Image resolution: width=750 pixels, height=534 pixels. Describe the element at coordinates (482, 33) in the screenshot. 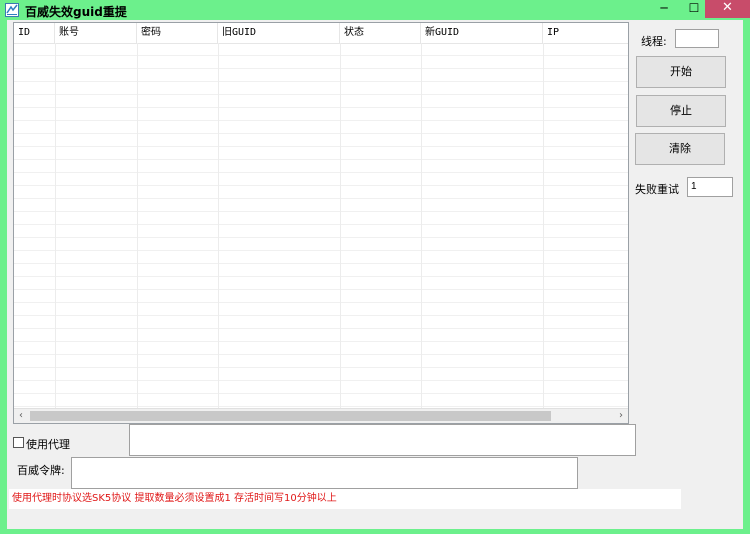

I see `column-header-new-guid: 新GUID` at that location.